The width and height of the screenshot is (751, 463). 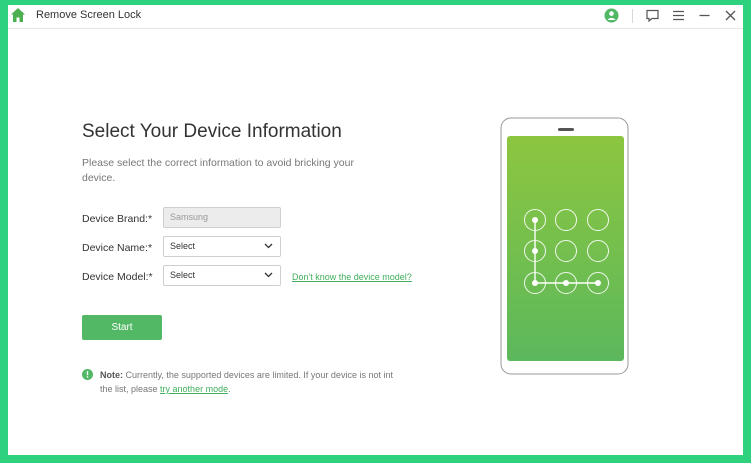 What do you see at coordinates (87, 374) in the screenshot?
I see `info-icon` at bounding box center [87, 374].